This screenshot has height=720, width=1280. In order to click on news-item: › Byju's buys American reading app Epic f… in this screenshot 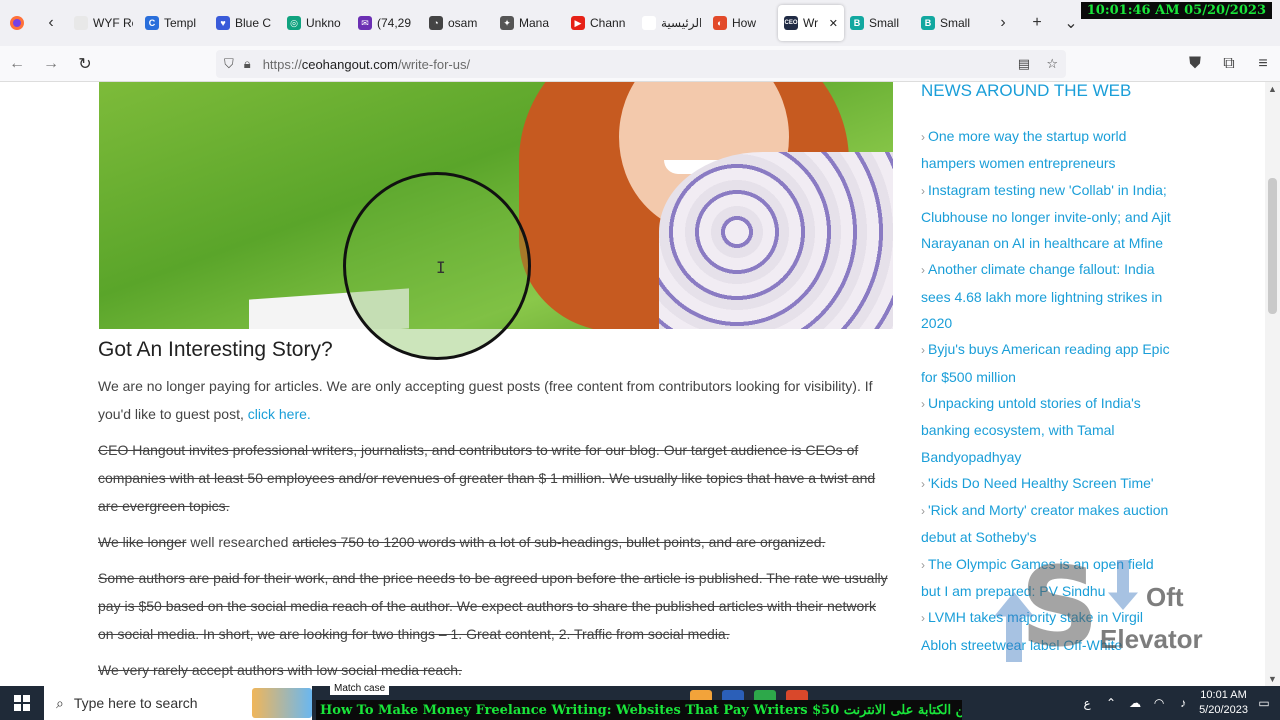, I will do `click(1046, 363)`.